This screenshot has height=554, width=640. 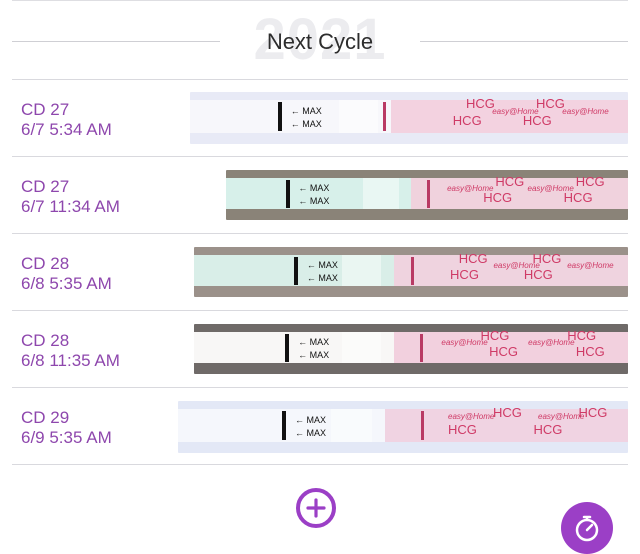 What do you see at coordinates (66, 129) in the screenshot?
I see `entry-datetime: 6/7 5:34 AM` at bounding box center [66, 129].